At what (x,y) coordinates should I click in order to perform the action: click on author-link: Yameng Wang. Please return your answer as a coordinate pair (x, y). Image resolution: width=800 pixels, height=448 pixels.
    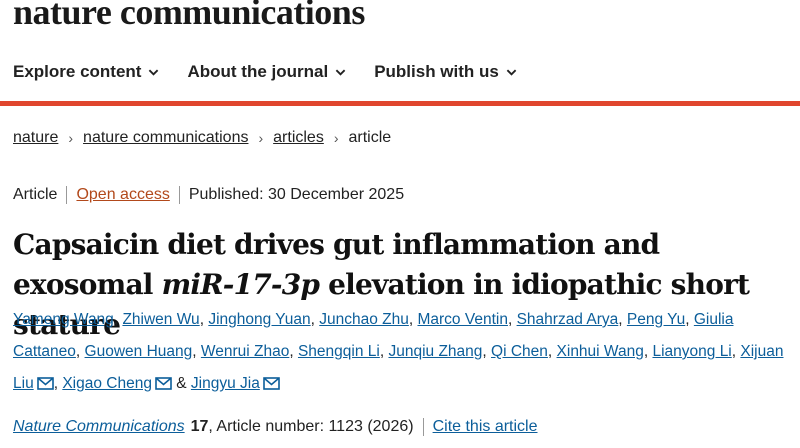
    Looking at the image, I should click on (63, 319).